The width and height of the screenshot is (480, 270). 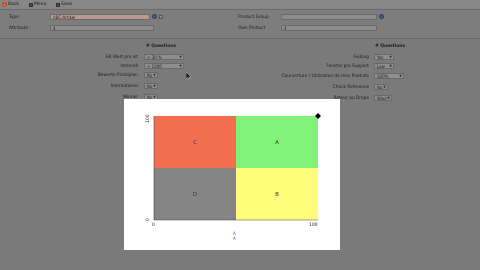 What do you see at coordinates (154, 16) in the screenshot?
I see `type-search-icon` at bounding box center [154, 16].